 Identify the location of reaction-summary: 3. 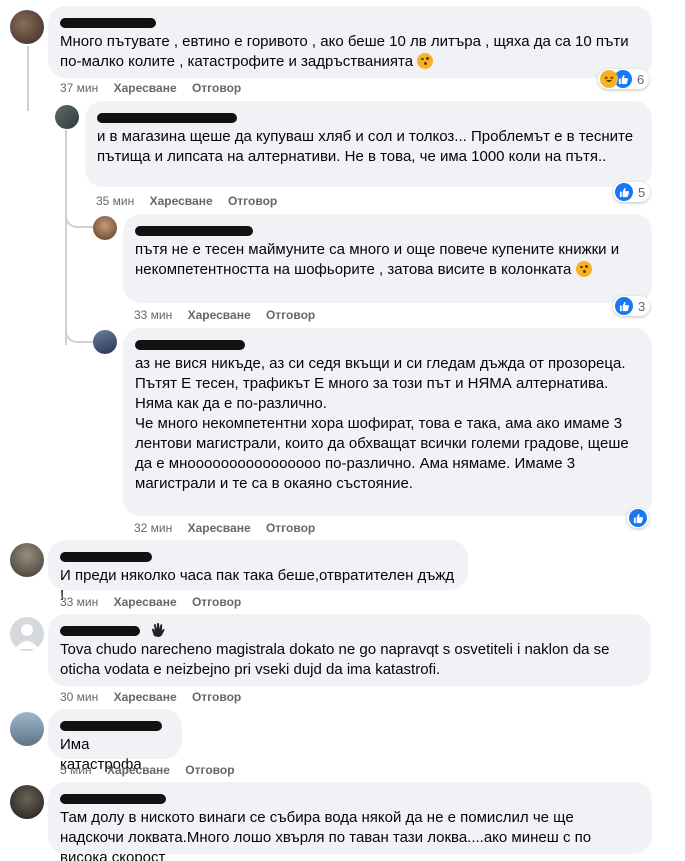
(632, 306).